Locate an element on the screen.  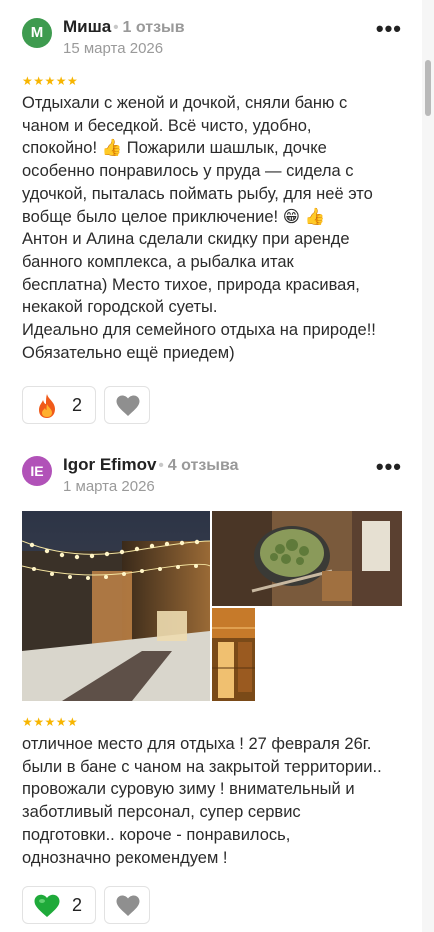
author-reviews-count: 1 отзыв is located at coordinates (153, 27).